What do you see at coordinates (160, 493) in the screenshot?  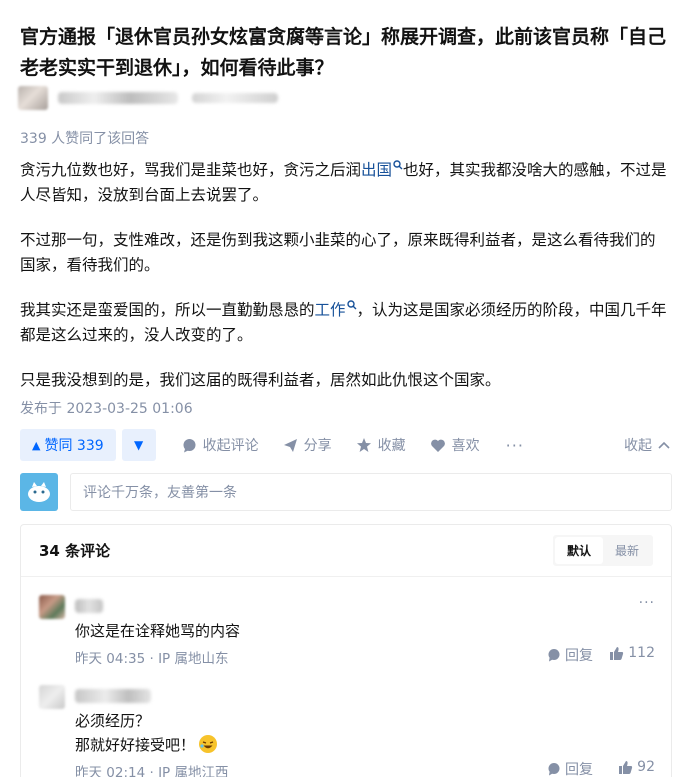 I see `comment-input-placeholder: 评论千万条，友善第一条` at bounding box center [160, 493].